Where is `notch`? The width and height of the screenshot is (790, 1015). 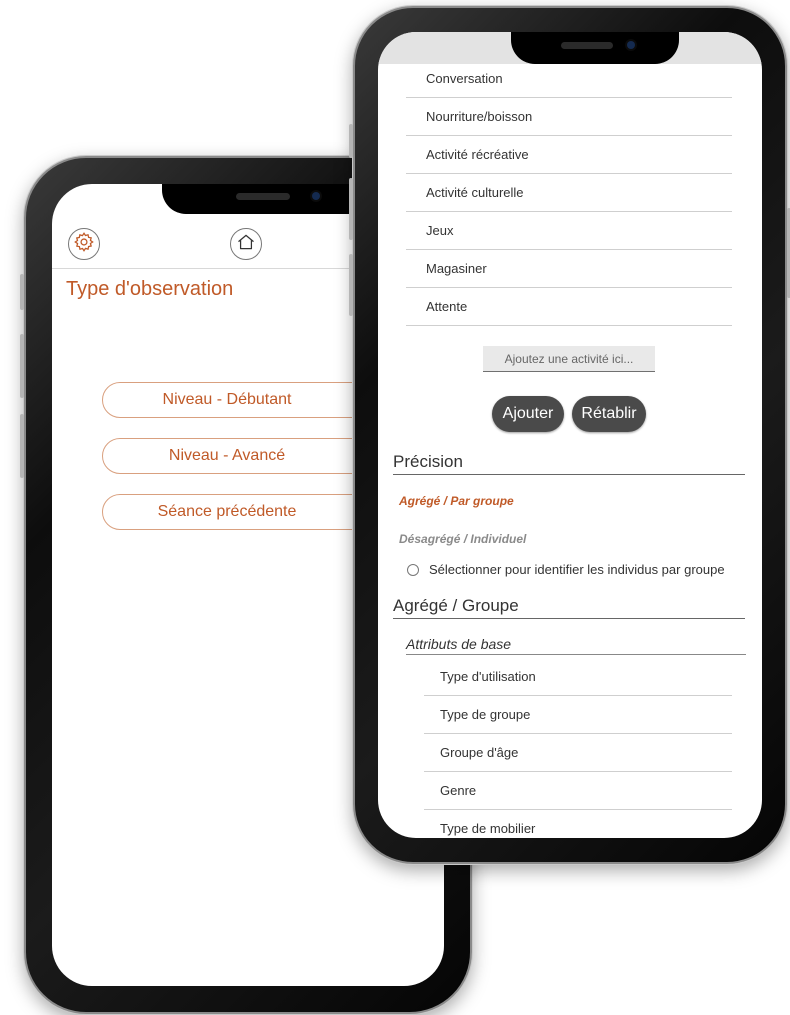
notch is located at coordinates (271, 199).